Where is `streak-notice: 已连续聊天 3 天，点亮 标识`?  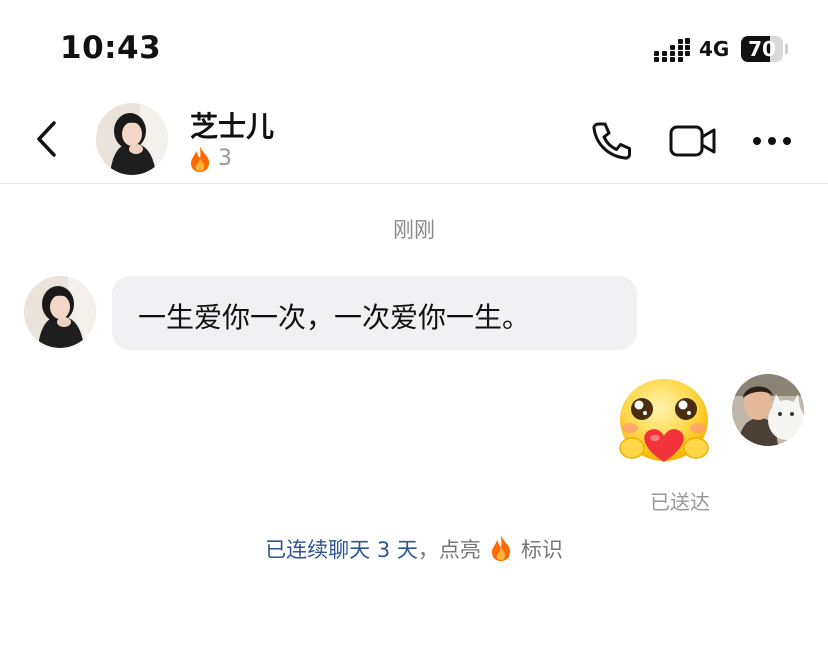
streak-notice: 已连续聊天 3 天，点亮 标识 is located at coordinates (414, 549).